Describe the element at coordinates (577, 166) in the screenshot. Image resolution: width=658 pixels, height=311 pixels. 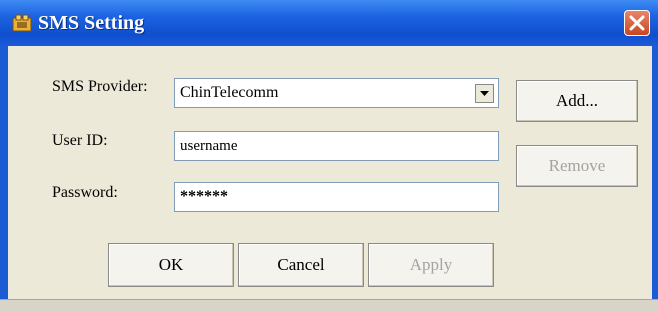
I see `remove-button: Remove` at that location.